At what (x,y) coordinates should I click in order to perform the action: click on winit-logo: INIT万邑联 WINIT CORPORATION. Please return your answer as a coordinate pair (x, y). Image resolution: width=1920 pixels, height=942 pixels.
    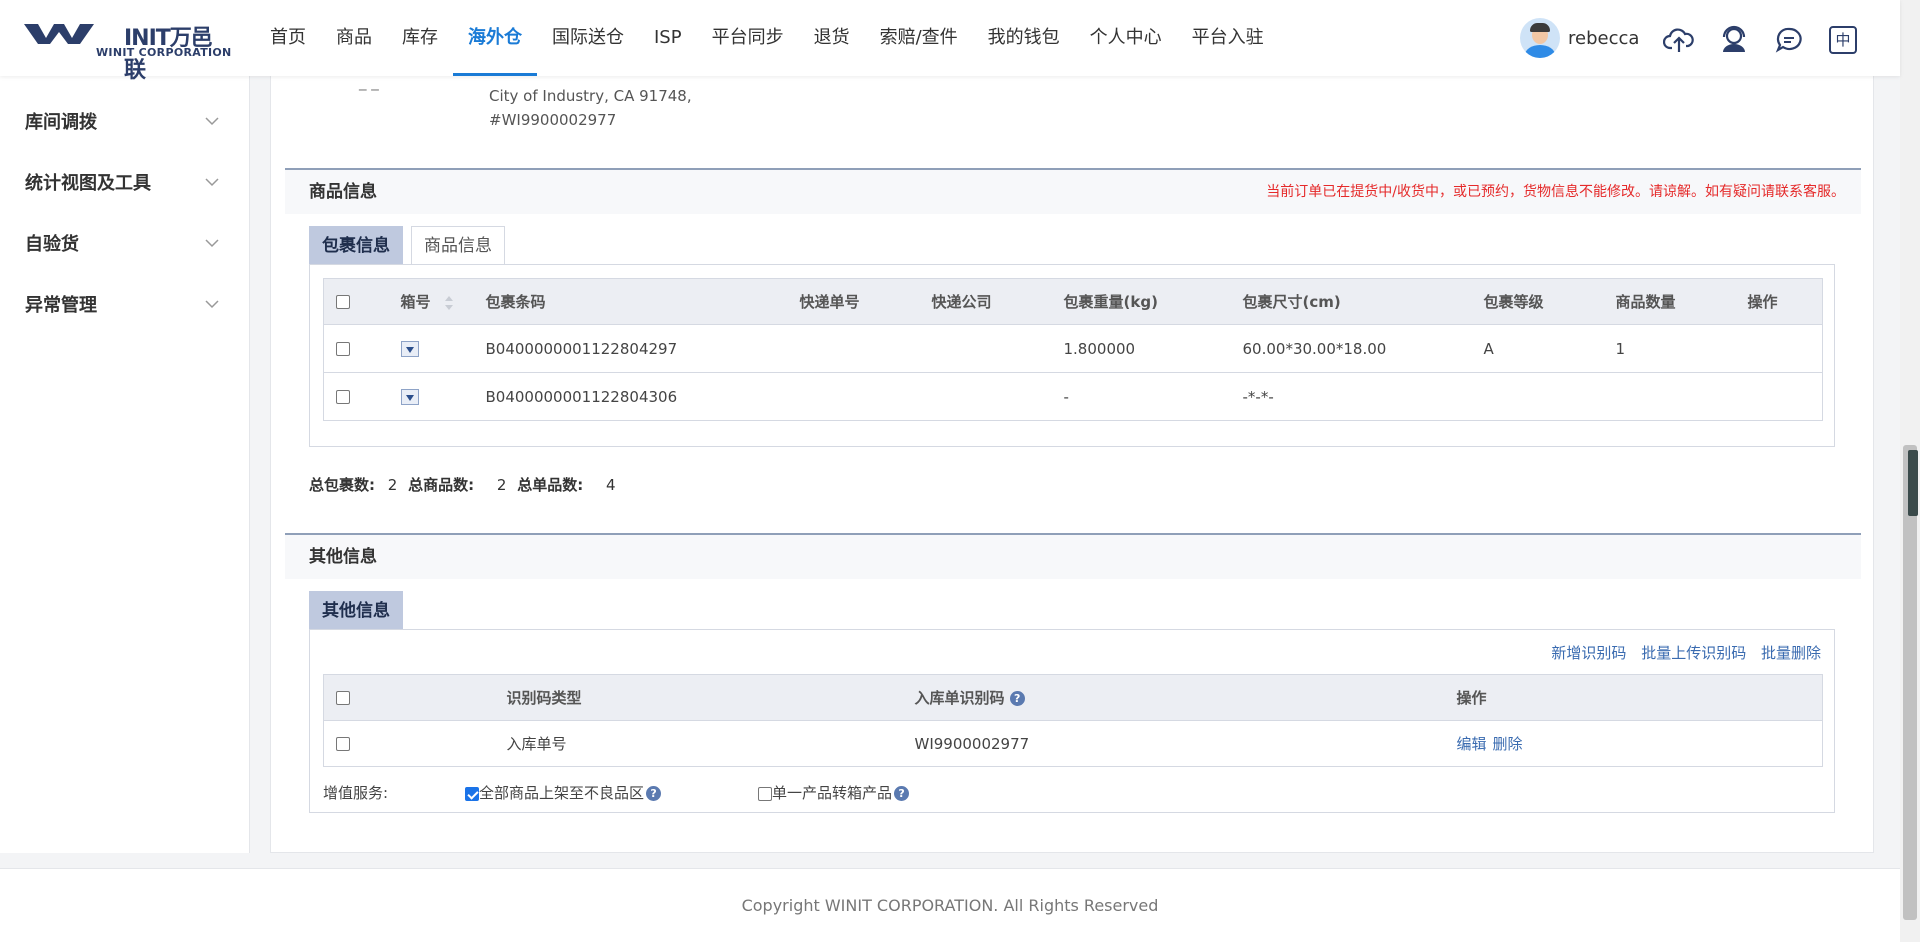
    Looking at the image, I should click on (128, 51).